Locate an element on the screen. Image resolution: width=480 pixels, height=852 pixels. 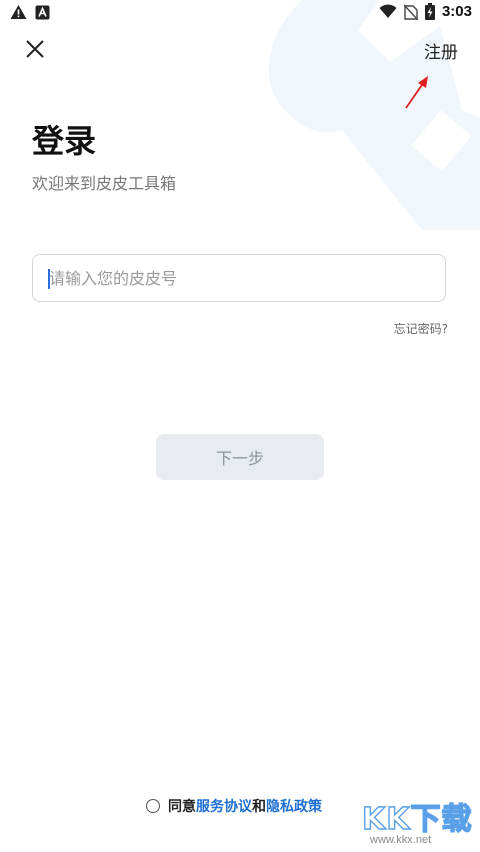
close-icon is located at coordinates (35, 49).